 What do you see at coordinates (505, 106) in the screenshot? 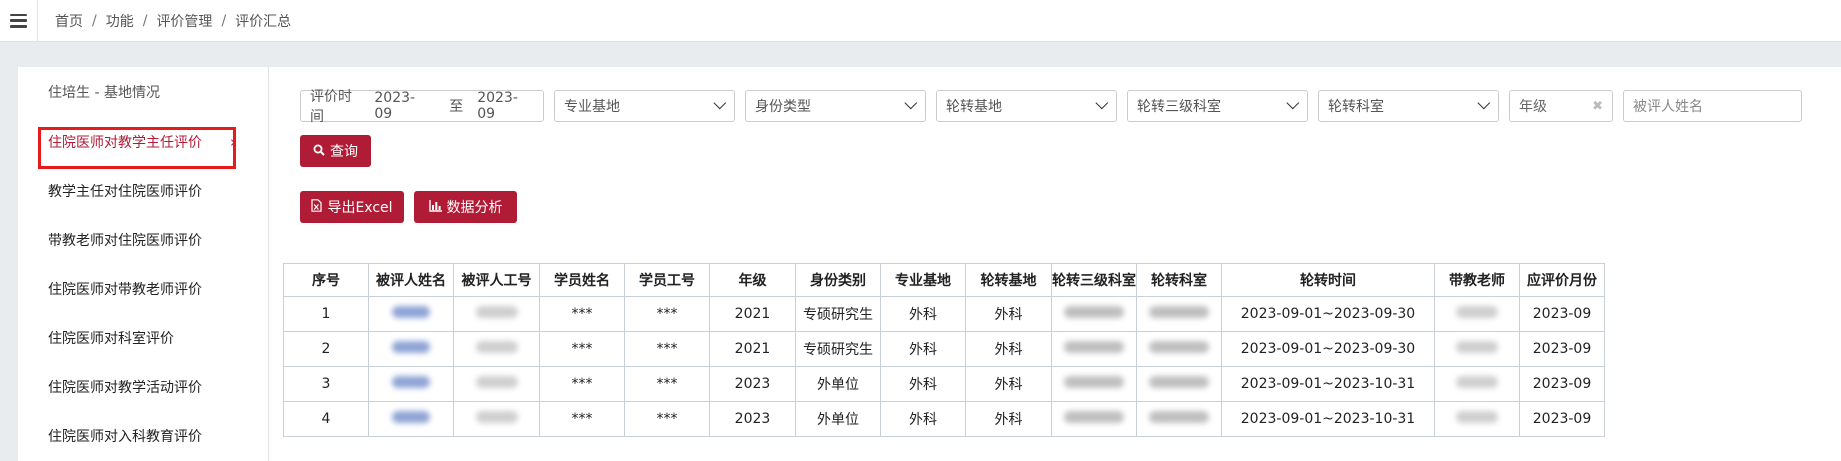
I see `date-to-value: 2023-09` at bounding box center [505, 106].